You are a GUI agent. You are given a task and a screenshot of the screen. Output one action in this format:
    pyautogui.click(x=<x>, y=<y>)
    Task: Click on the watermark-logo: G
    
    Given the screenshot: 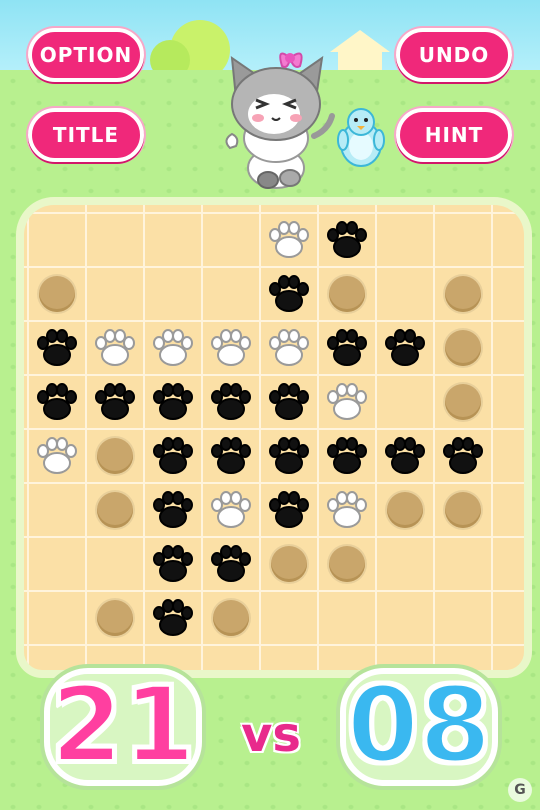 What is the action you would take?
    pyautogui.click(x=520, y=790)
    